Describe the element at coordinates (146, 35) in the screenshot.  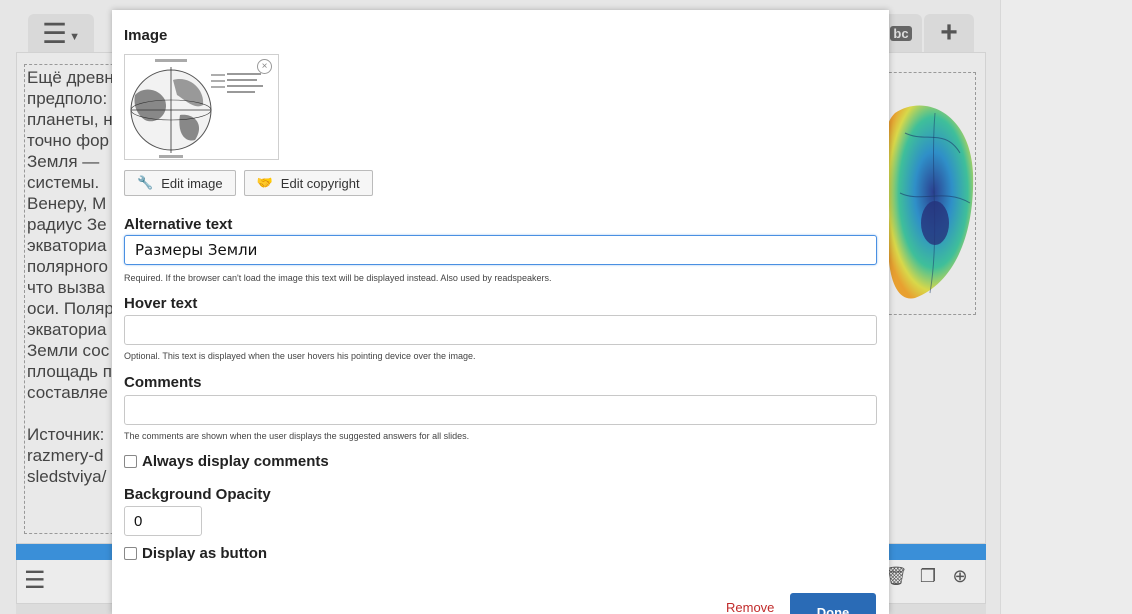
I see `image-field-label: Image` at that location.